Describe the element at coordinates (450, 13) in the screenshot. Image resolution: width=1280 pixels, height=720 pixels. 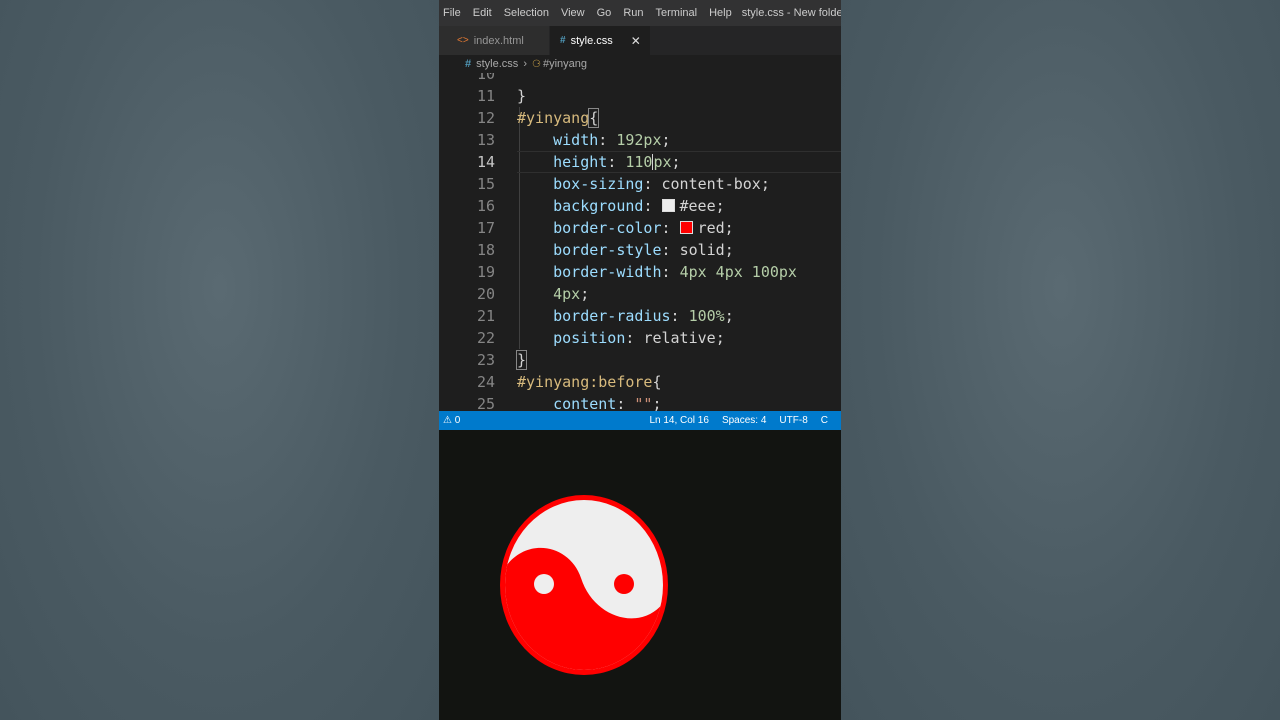
I see `menu-file: File` at that location.